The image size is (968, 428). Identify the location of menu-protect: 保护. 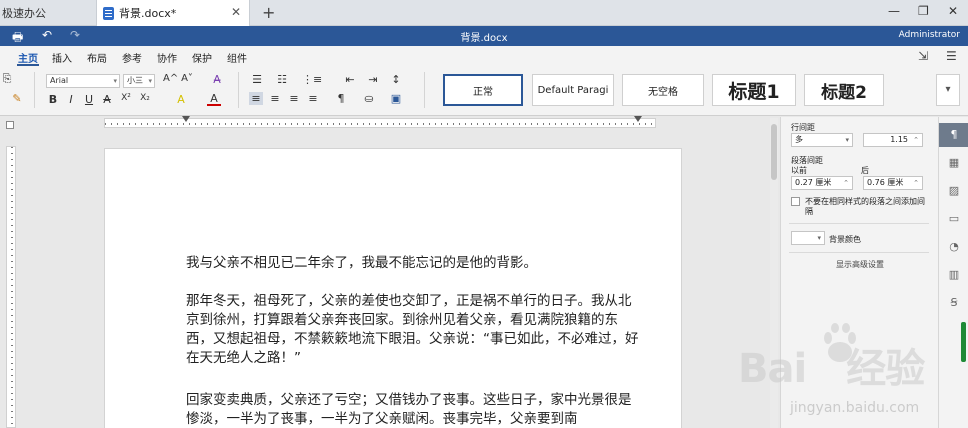
(202, 57).